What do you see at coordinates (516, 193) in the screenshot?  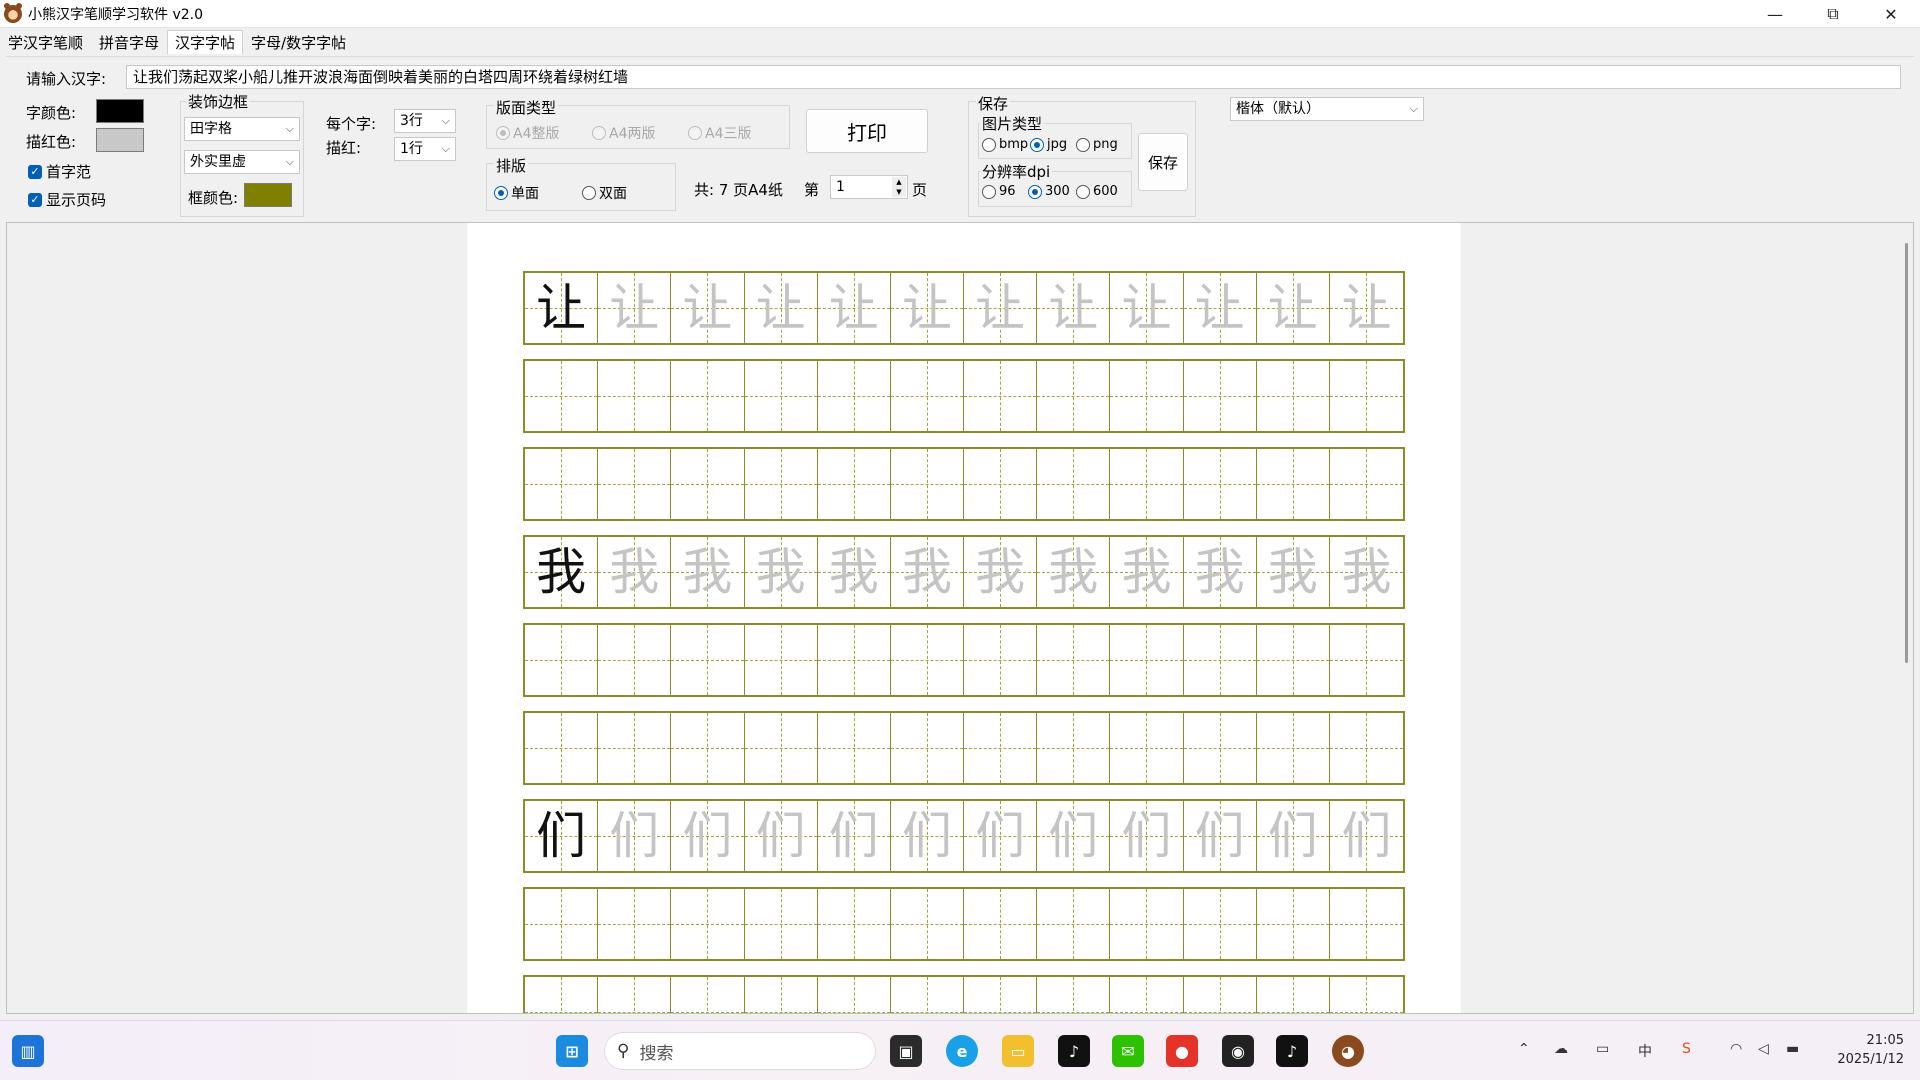 I see `single-side-radio: 单面` at bounding box center [516, 193].